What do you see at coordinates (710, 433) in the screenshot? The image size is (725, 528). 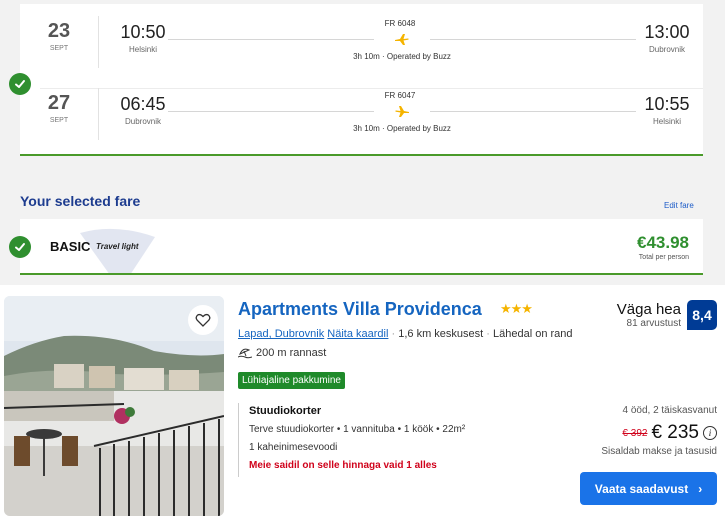 I see `info-icon: i` at bounding box center [710, 433].